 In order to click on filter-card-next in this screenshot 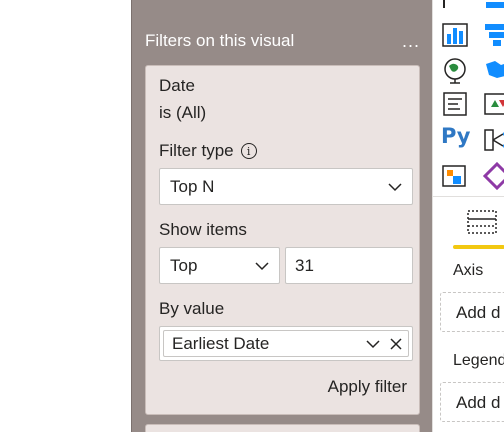, I will do `click(282, 428)`.